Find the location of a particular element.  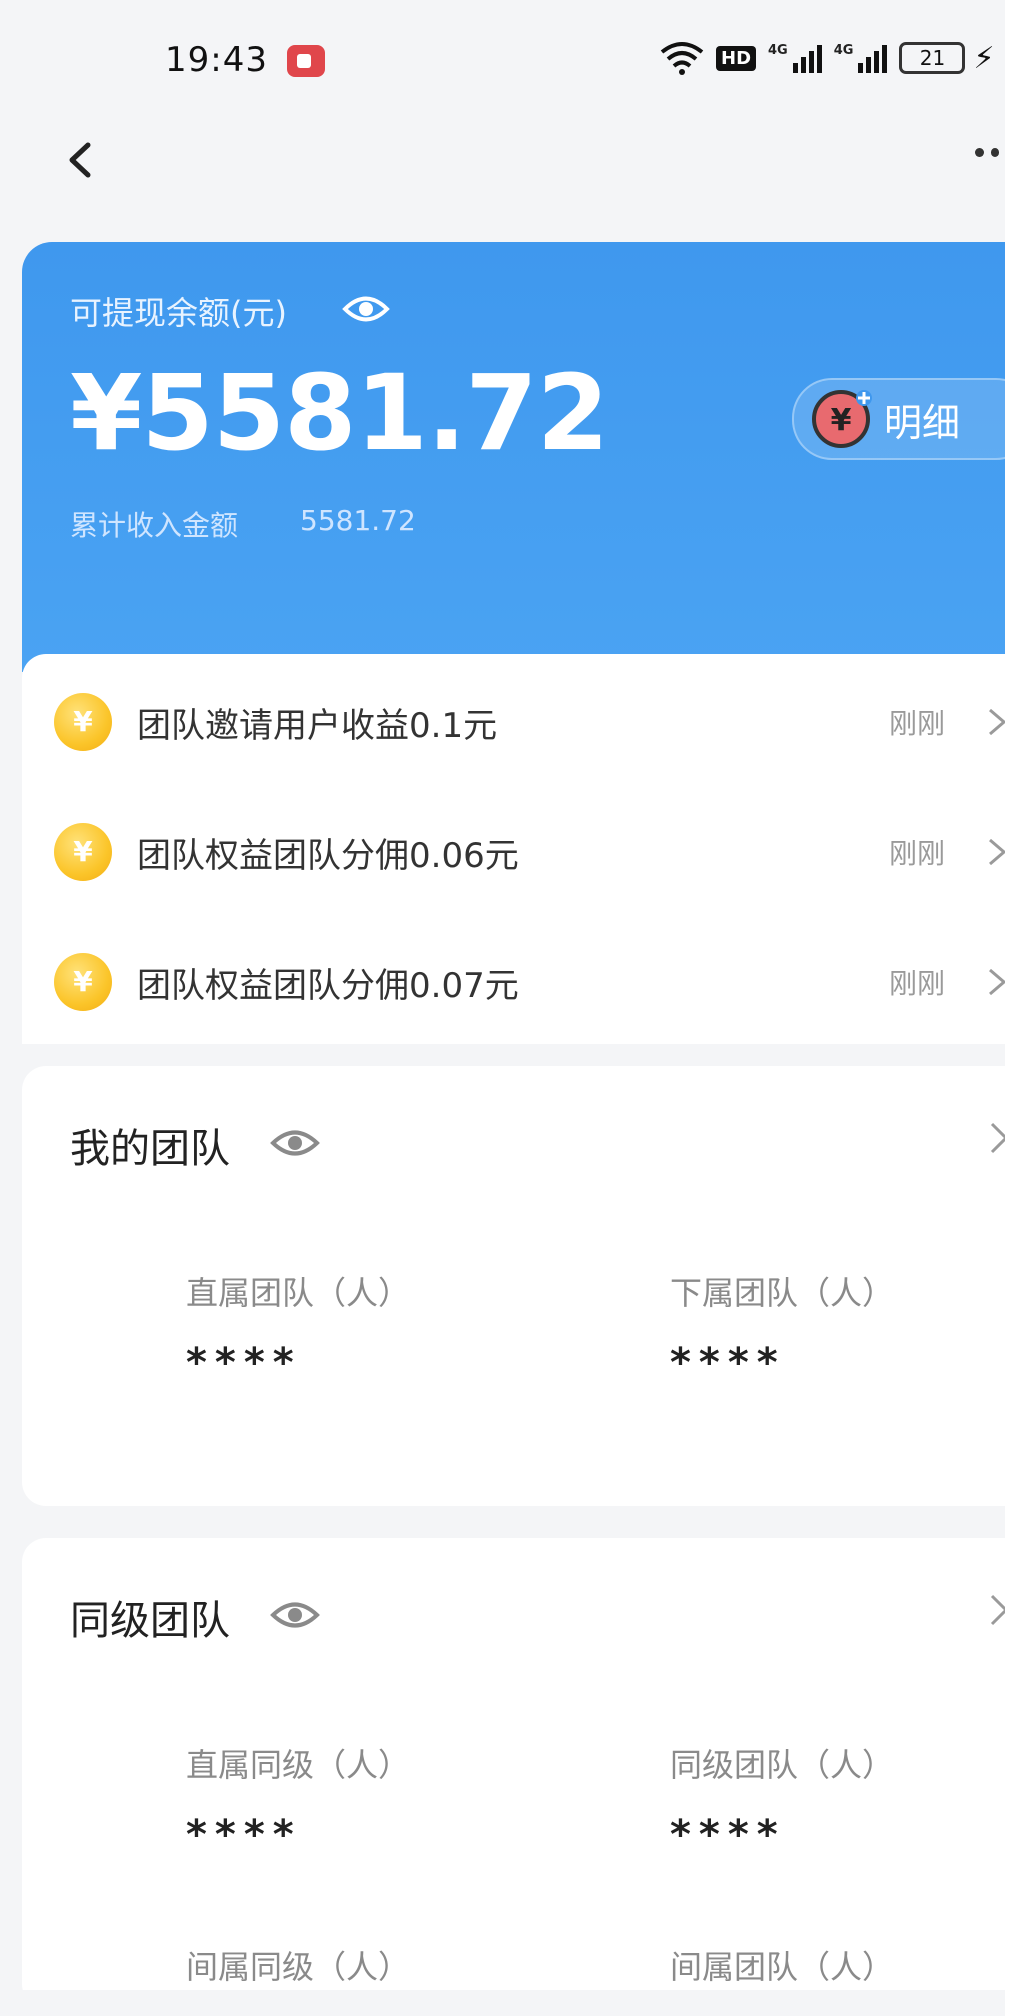

more-options-icon is located at coordinates (990, 158).